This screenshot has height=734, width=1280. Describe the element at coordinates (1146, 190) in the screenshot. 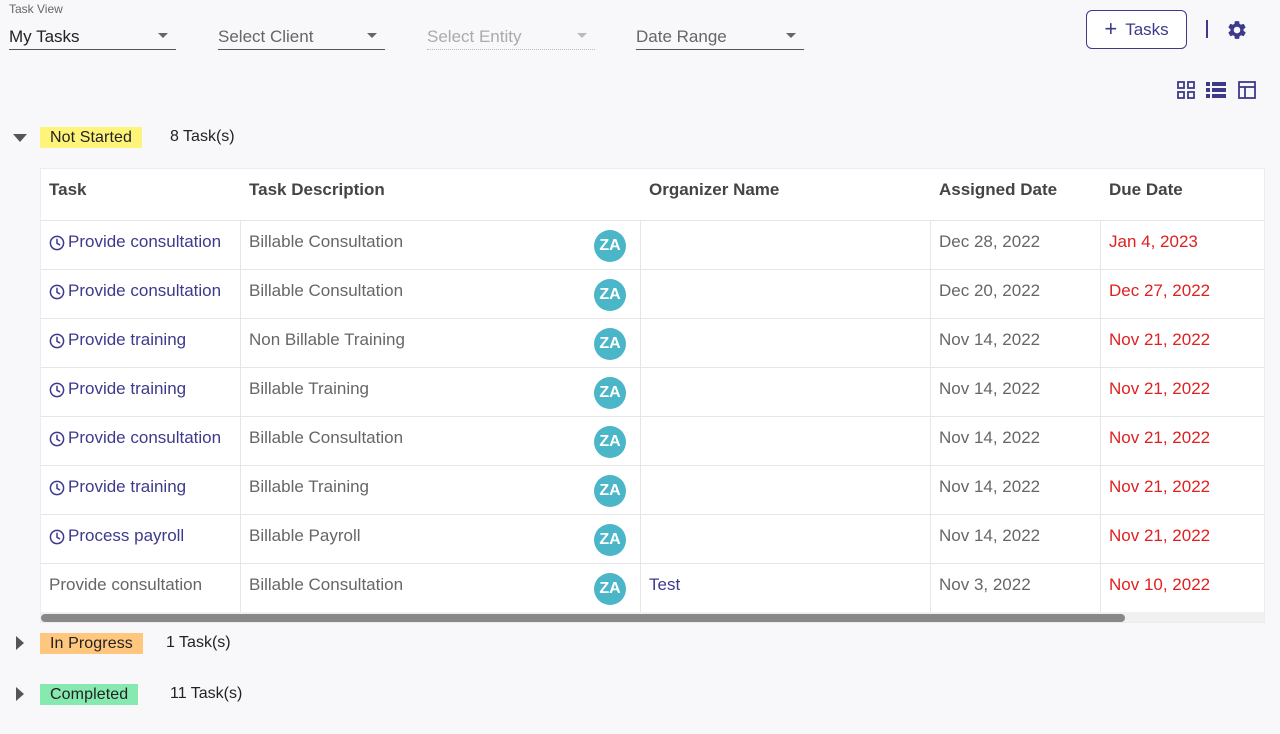

I see `column-header-due-date: Due Date` at that location.